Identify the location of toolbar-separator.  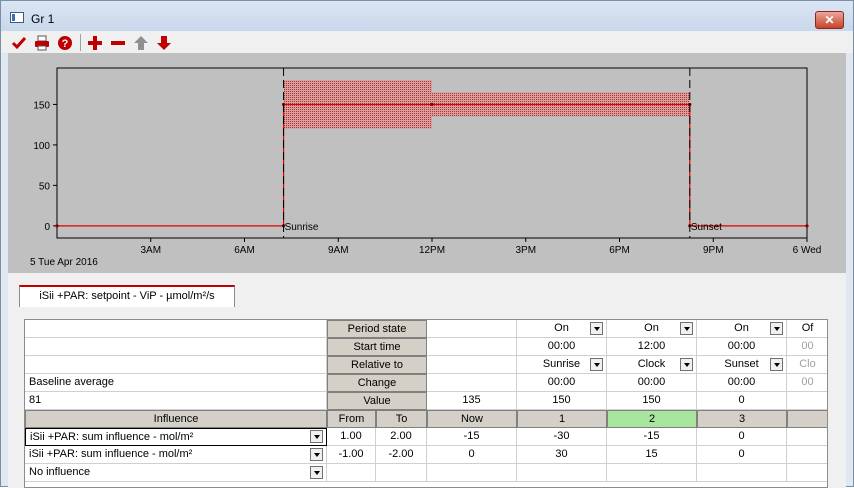
(80, 42).